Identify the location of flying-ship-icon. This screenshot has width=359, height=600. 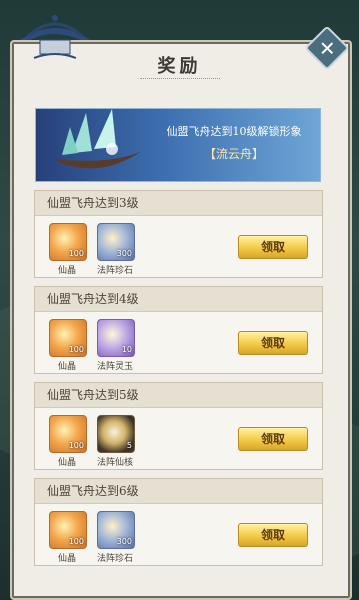
(97, 139).